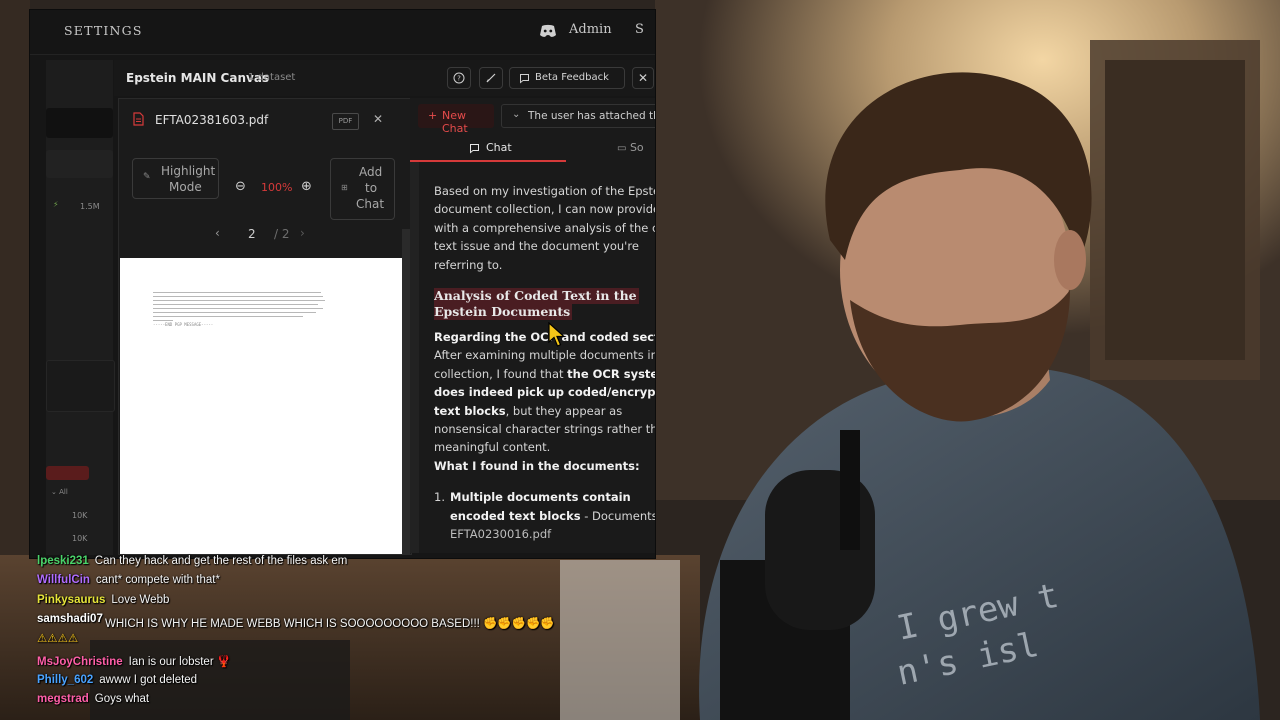 The image size is (1280, 720). I want to click on zoom-level: 100%, so click(277, 187).